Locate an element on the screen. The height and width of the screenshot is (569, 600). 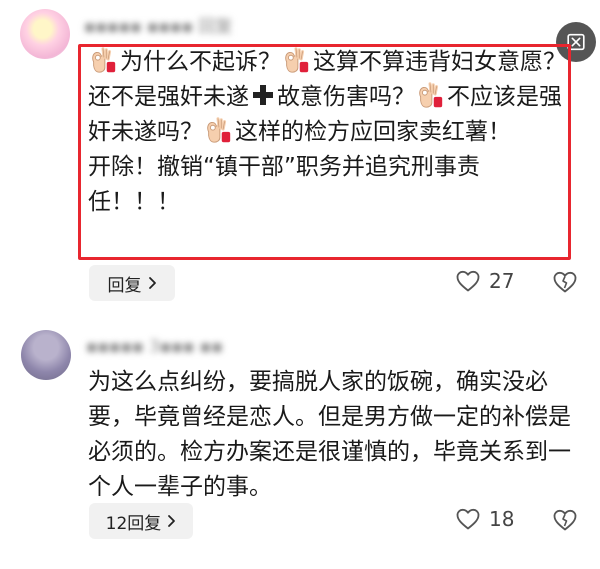
username: ▪▪▪▪▪ ▪▪▪▪ 回复 is located at coordinates (158, 24).